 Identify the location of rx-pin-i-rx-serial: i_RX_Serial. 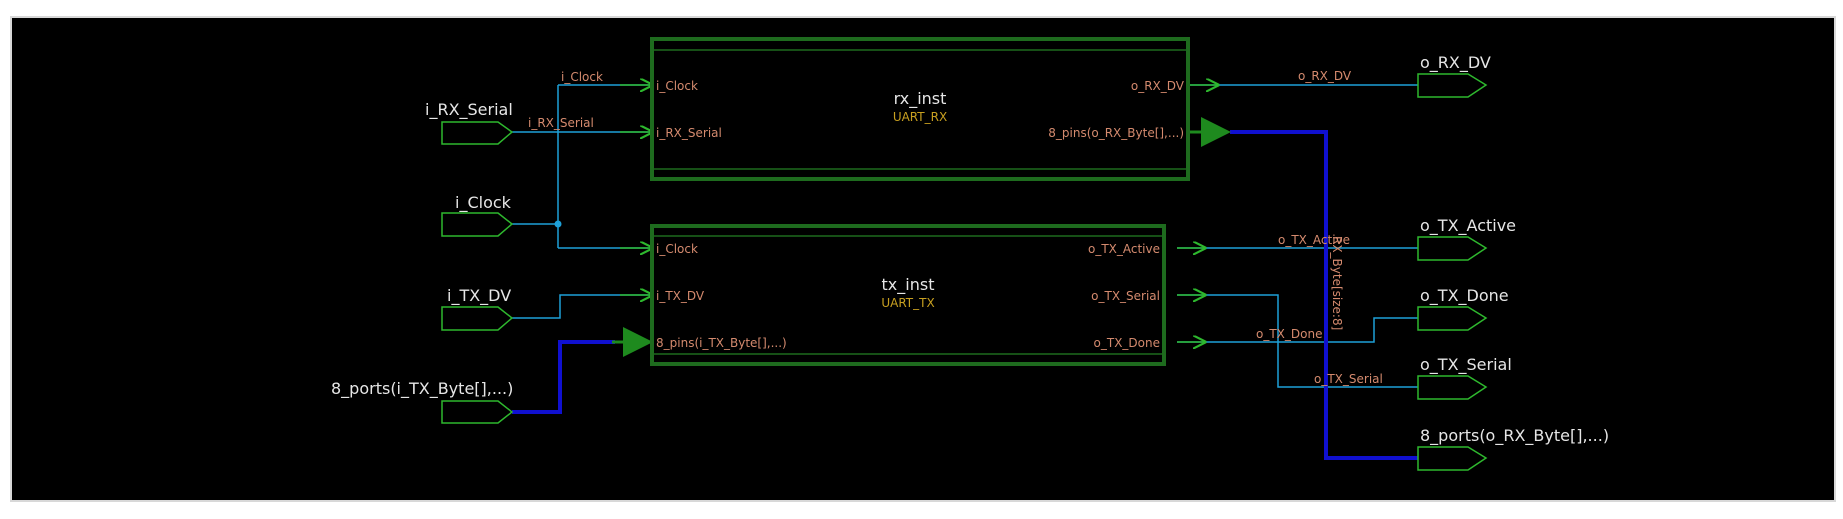
(689, 133).